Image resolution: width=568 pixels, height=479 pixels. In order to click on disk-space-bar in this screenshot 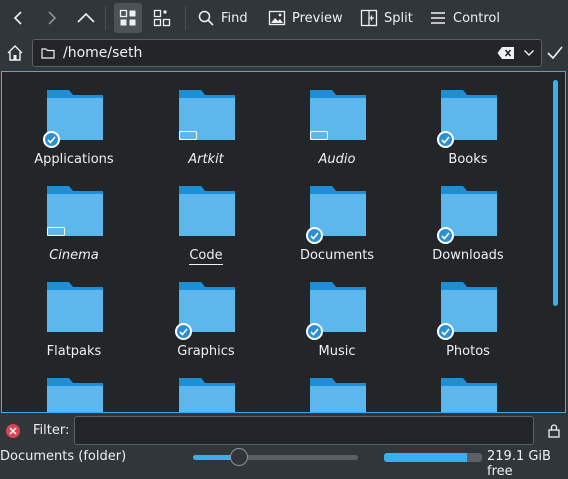, I will do `click(433, 457)`.